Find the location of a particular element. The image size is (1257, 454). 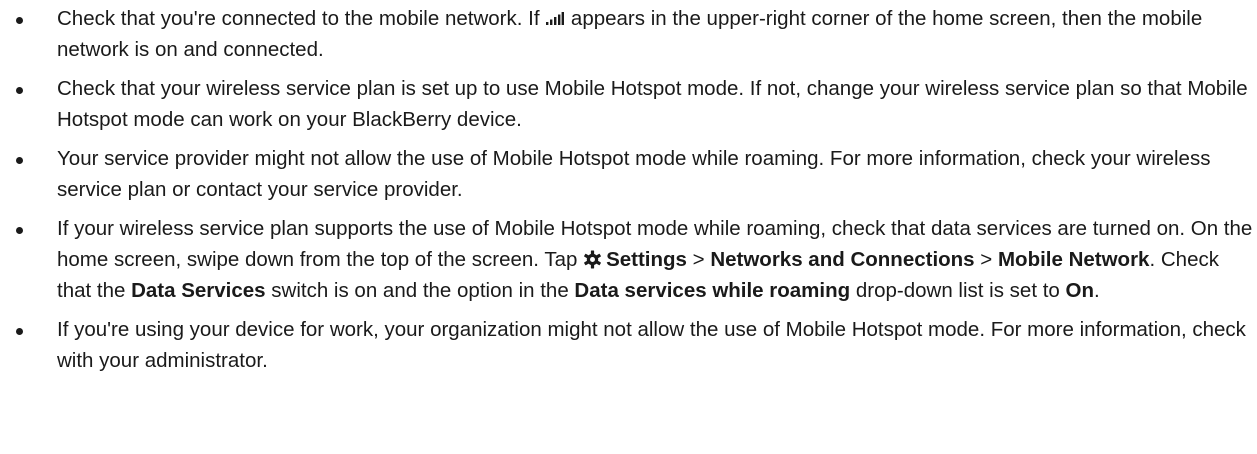

item-text: . is located at coordinates (1096, 290).